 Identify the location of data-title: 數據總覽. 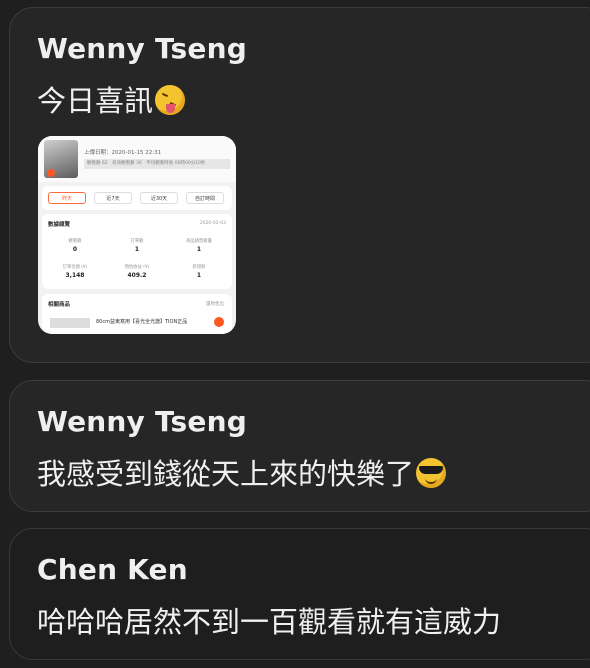
(59, 225).